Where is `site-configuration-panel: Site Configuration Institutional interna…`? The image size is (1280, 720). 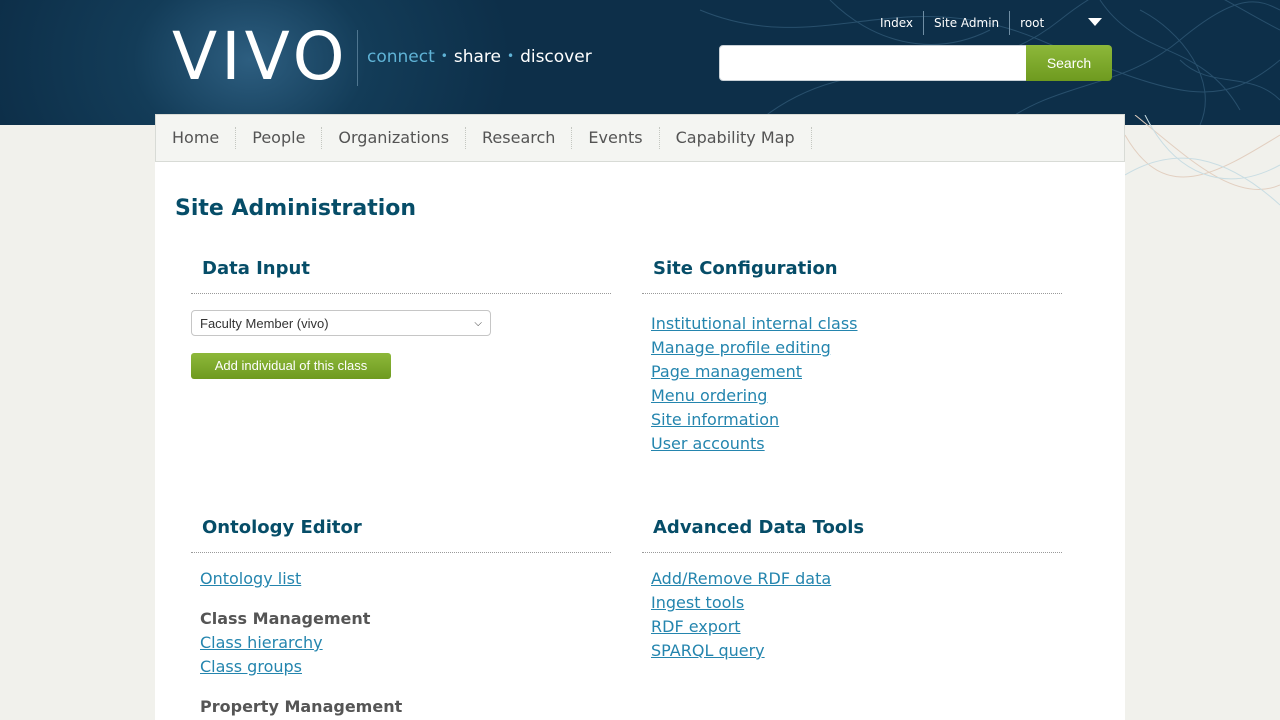
site-configuration-panel: Site Configuration Institutional interna… is located at coordinates (852, 356).